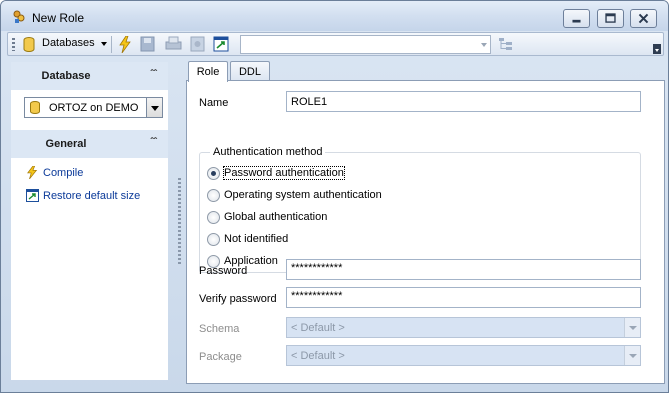 Image resolution: width=669 pixels, height=393 pixels. What do you see at coordinates (365, 44) in the screenshot?
I see `toolbar-object-combo` at bounding box center [365, 44].